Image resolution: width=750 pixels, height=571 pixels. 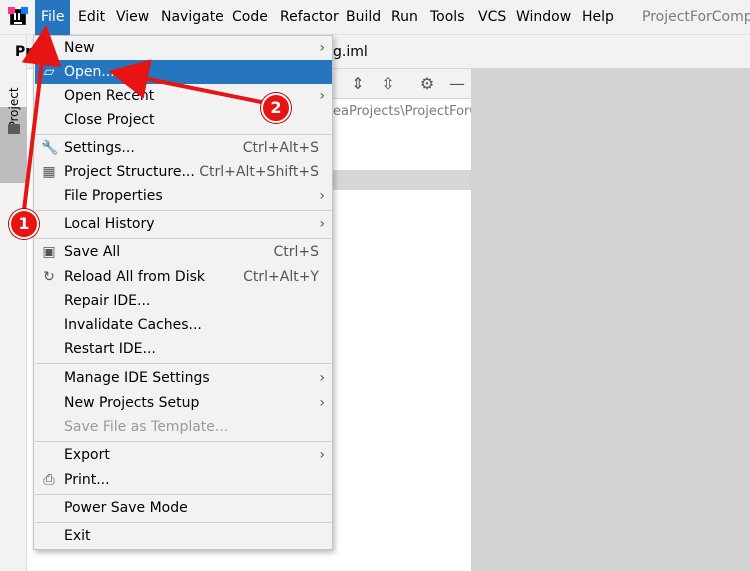 I want to click on step-badge-2: 2, so click(x=276, y=108).